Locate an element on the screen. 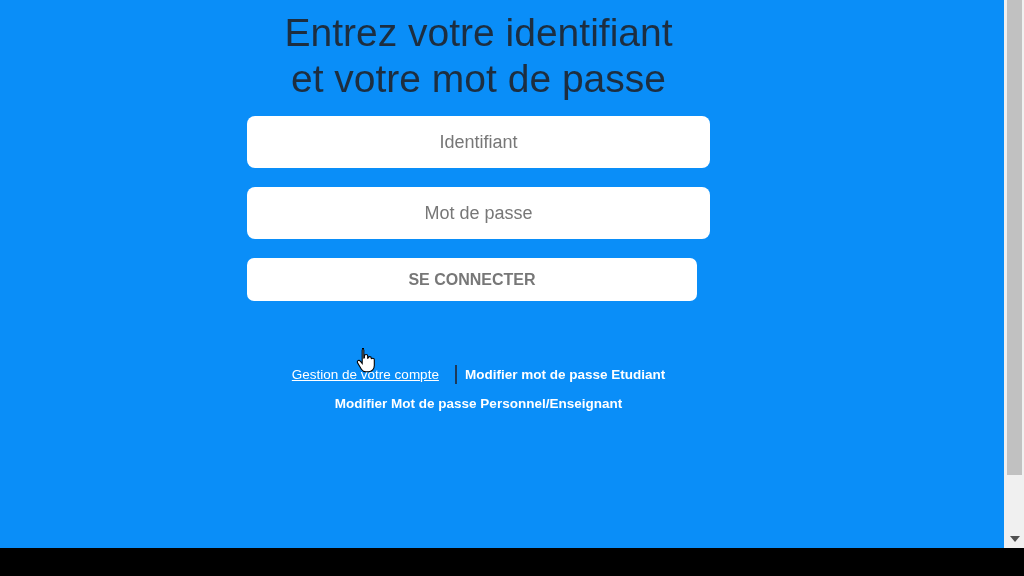 Image resolution: width=1024 pixels, height=576 pixels. login-button: SE CONNECTER is located at coordinates (472, 279).